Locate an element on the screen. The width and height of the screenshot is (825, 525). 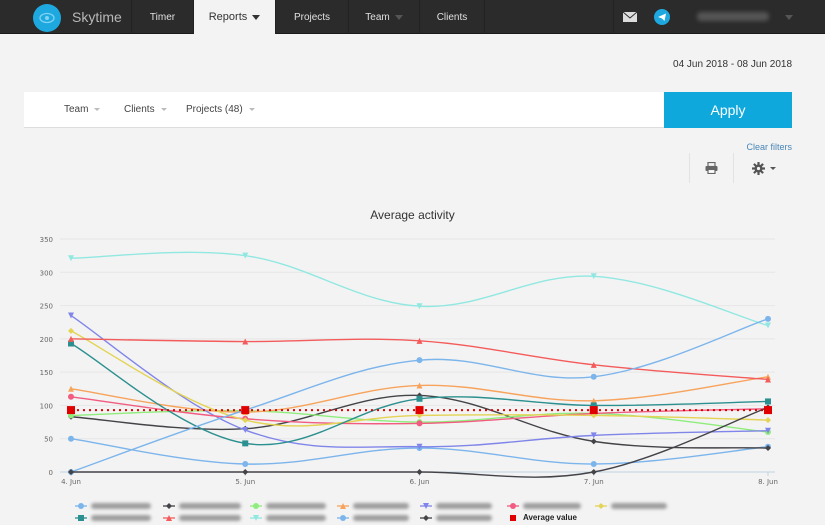
user-menu-toggle is located at coordinates (786, 17).